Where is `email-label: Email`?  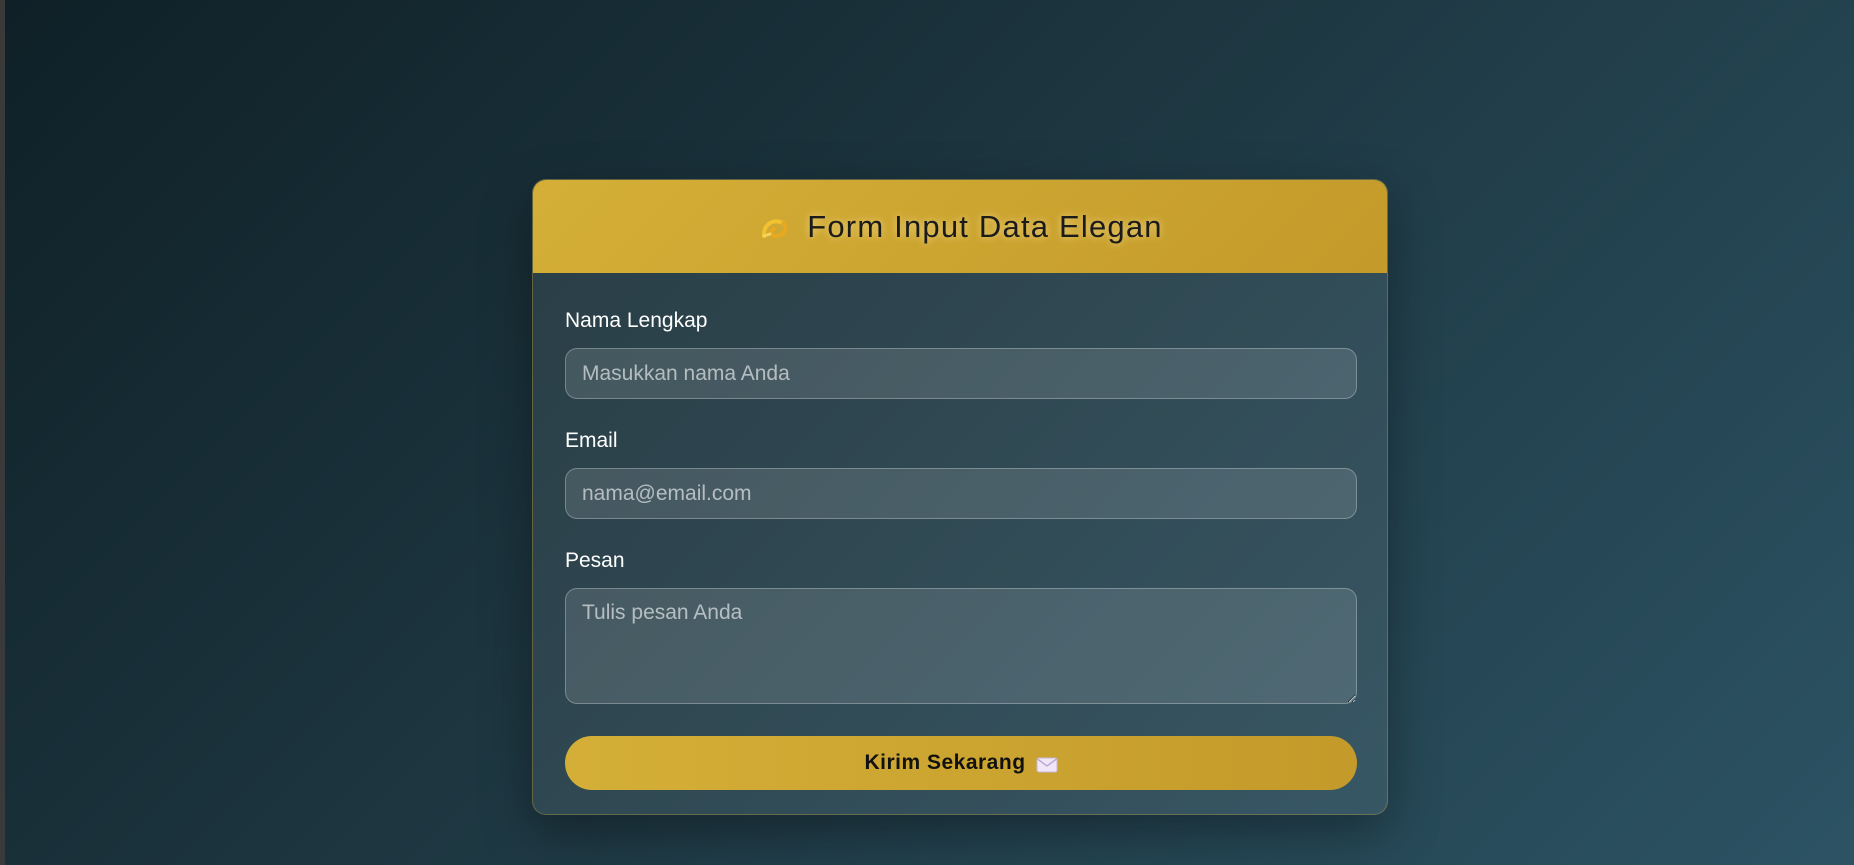
email-label: Email is located at coordinates (591, 440).